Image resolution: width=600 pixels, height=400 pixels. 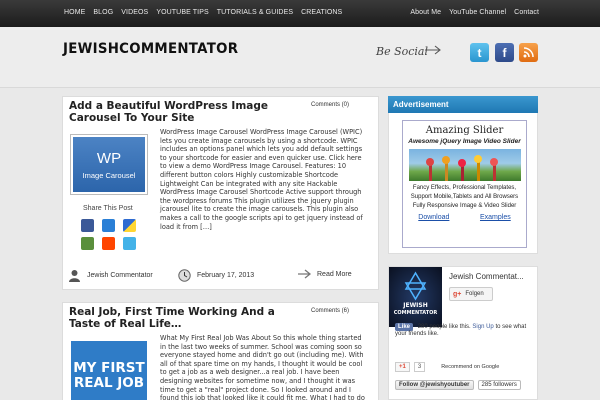 I want to click on advertisement-header: Advertisement, so click(x=463, y=104).